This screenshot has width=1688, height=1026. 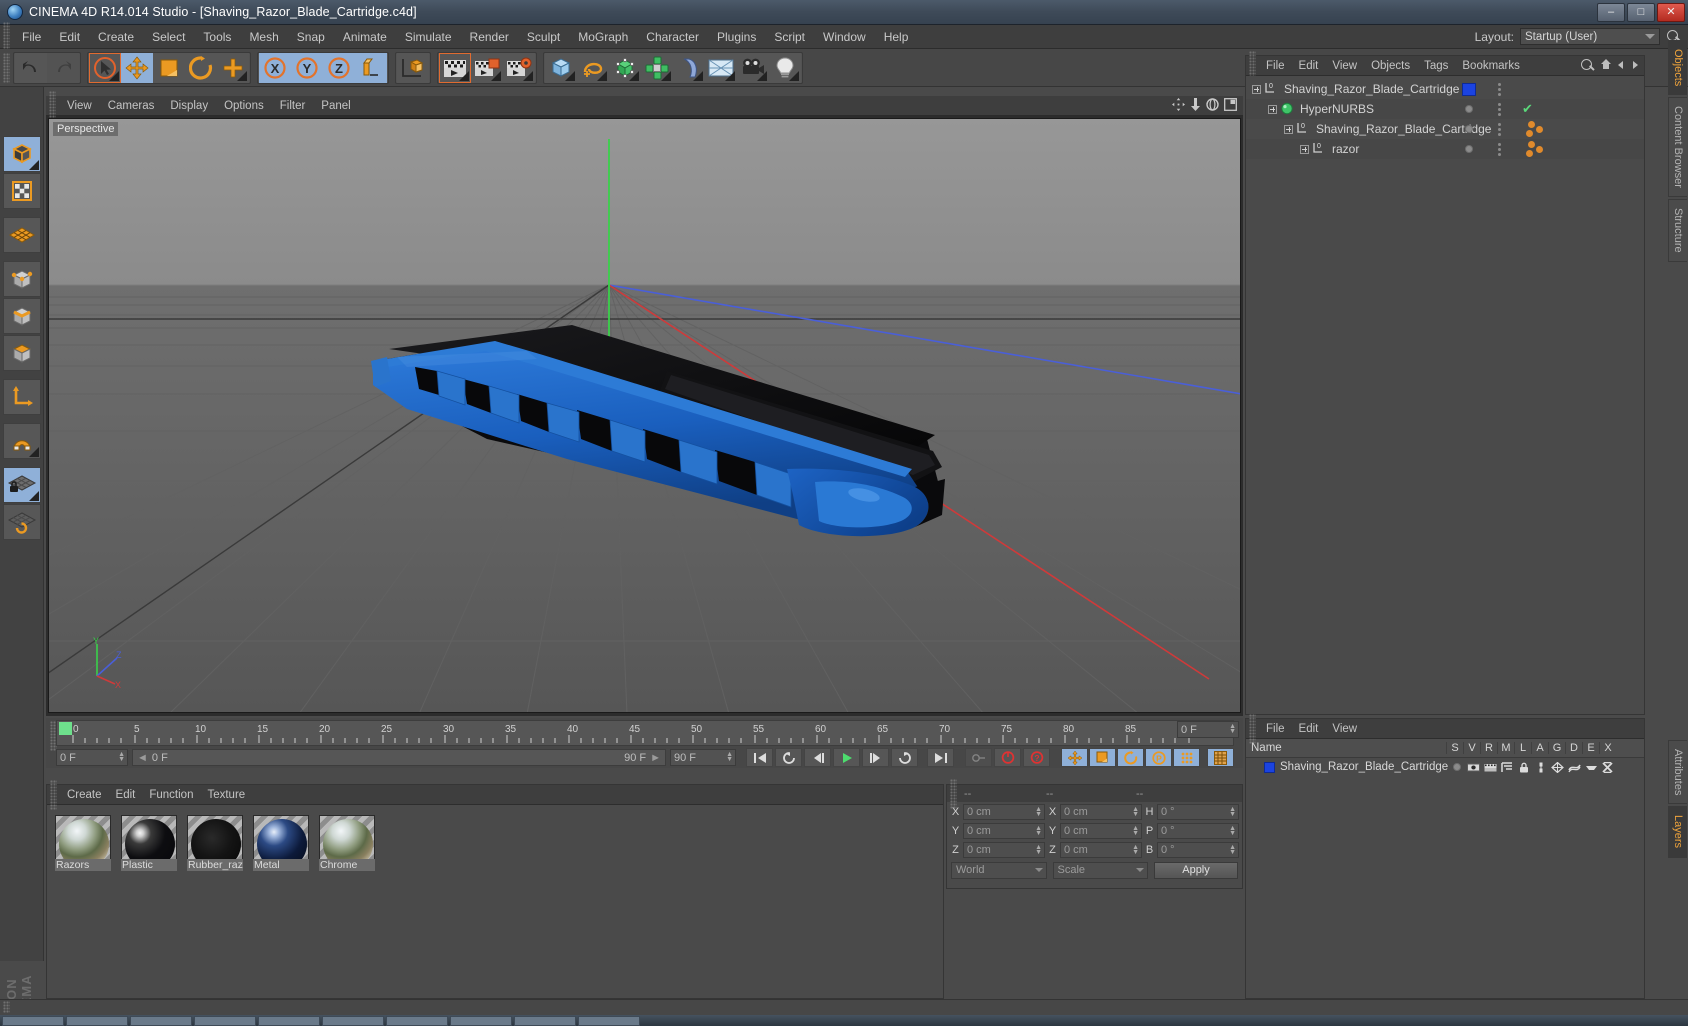 I want to click on menu-animate: Animate, so click(x=365, y=37).